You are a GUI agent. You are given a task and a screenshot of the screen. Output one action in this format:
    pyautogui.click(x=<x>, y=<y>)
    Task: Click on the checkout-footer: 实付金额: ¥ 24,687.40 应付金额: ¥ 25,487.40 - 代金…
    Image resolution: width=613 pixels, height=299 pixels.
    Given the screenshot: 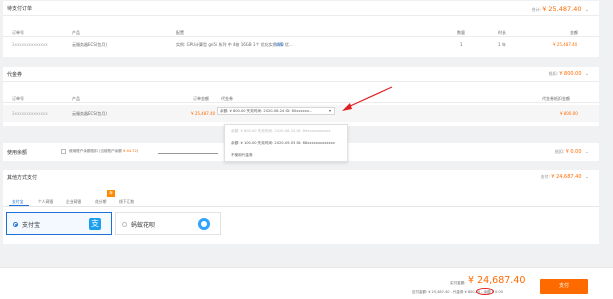 What is the action you would take?
    pyautogui.click(x=306, y=283)
    